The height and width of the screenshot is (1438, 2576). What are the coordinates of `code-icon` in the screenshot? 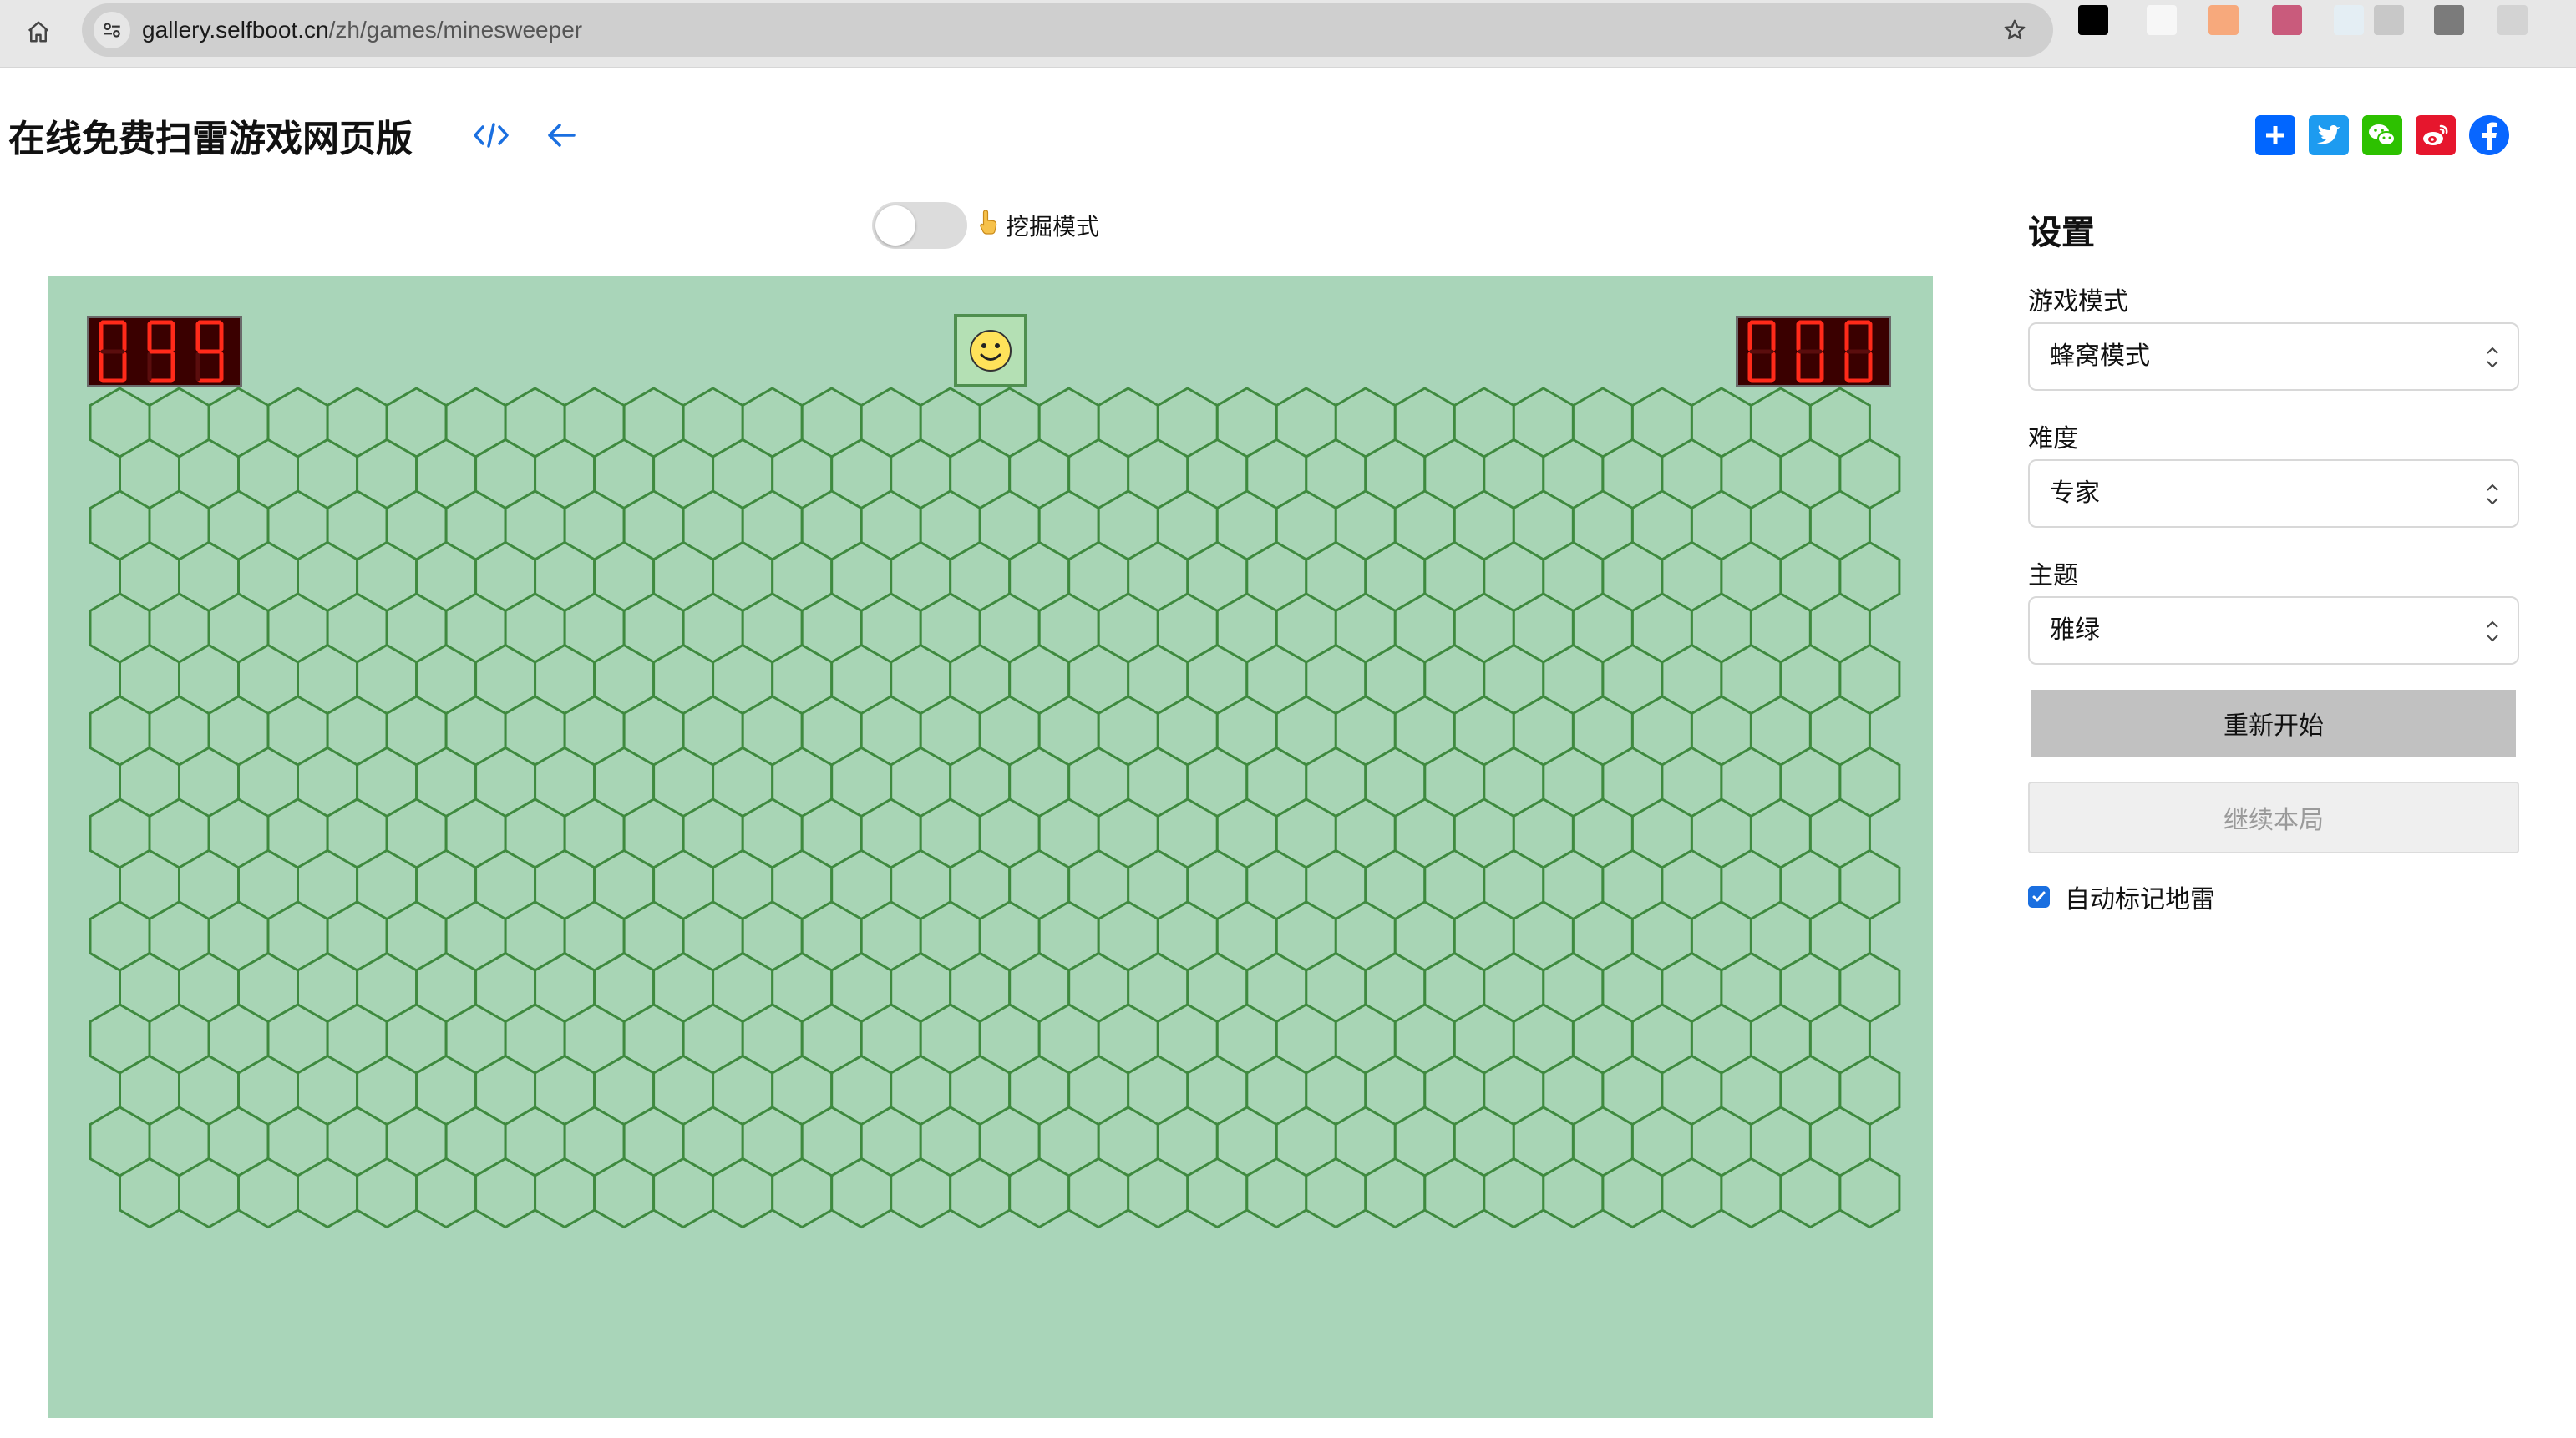 It's located at (491, 136).